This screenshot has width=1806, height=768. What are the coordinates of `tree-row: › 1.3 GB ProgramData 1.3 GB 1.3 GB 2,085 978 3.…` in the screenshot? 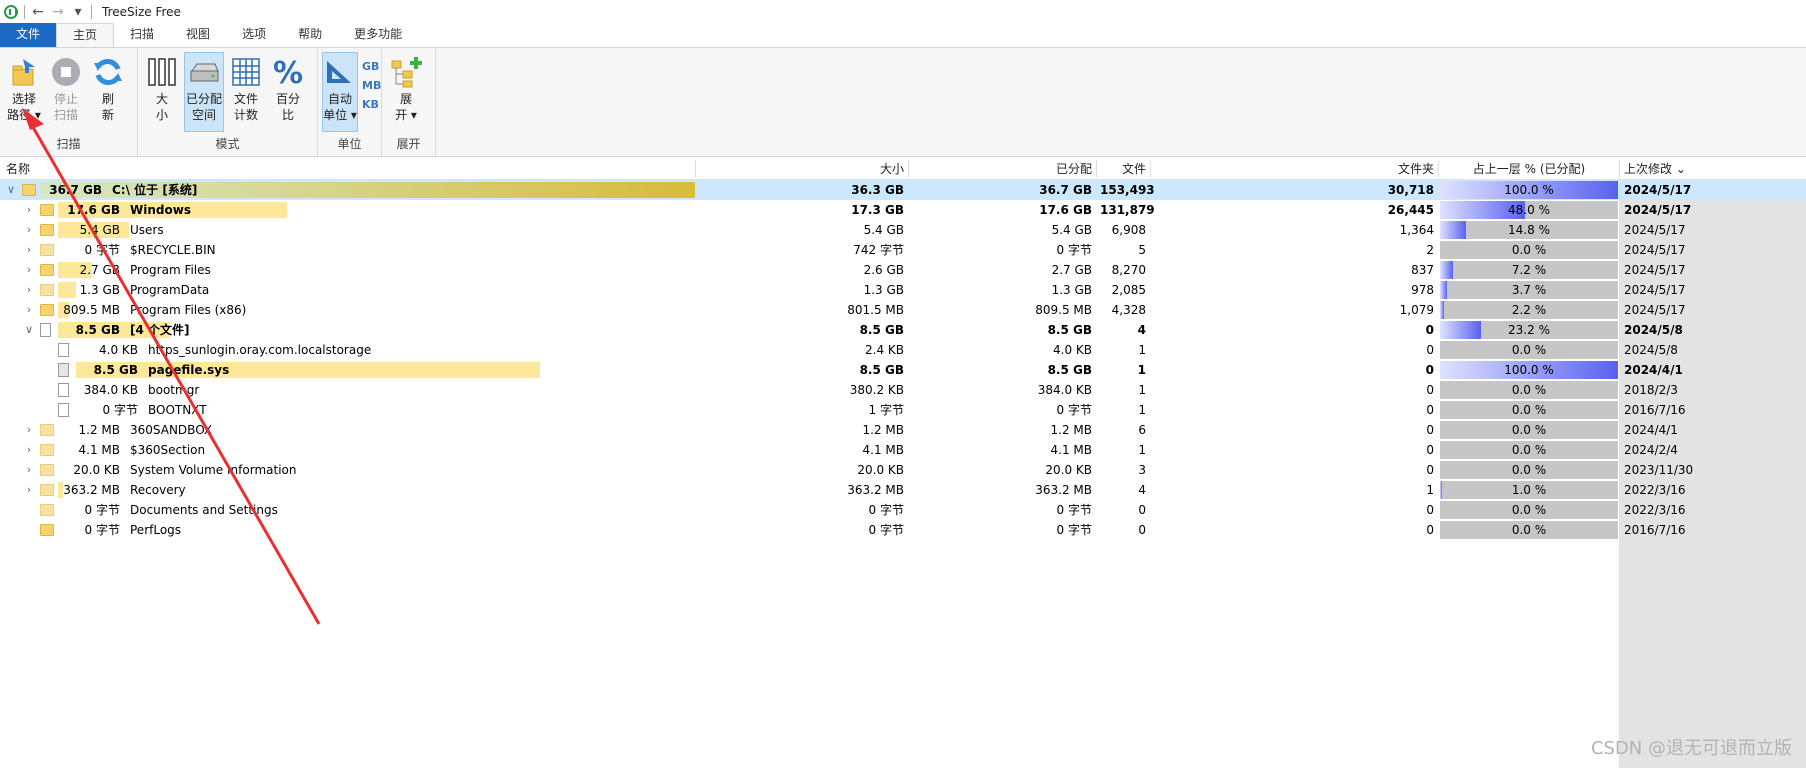 It's located at (903, 290).